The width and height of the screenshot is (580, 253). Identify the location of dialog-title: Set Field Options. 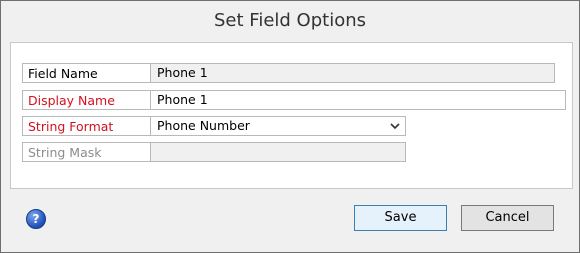
(290, 20).